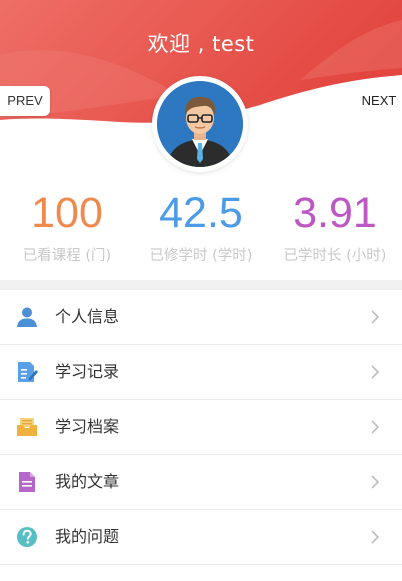 This screenshot has width=402, height=581. Describe the element at coordinates (87, 536) in the screenshot. I see `menu-item-label: 我的问题` at that location.